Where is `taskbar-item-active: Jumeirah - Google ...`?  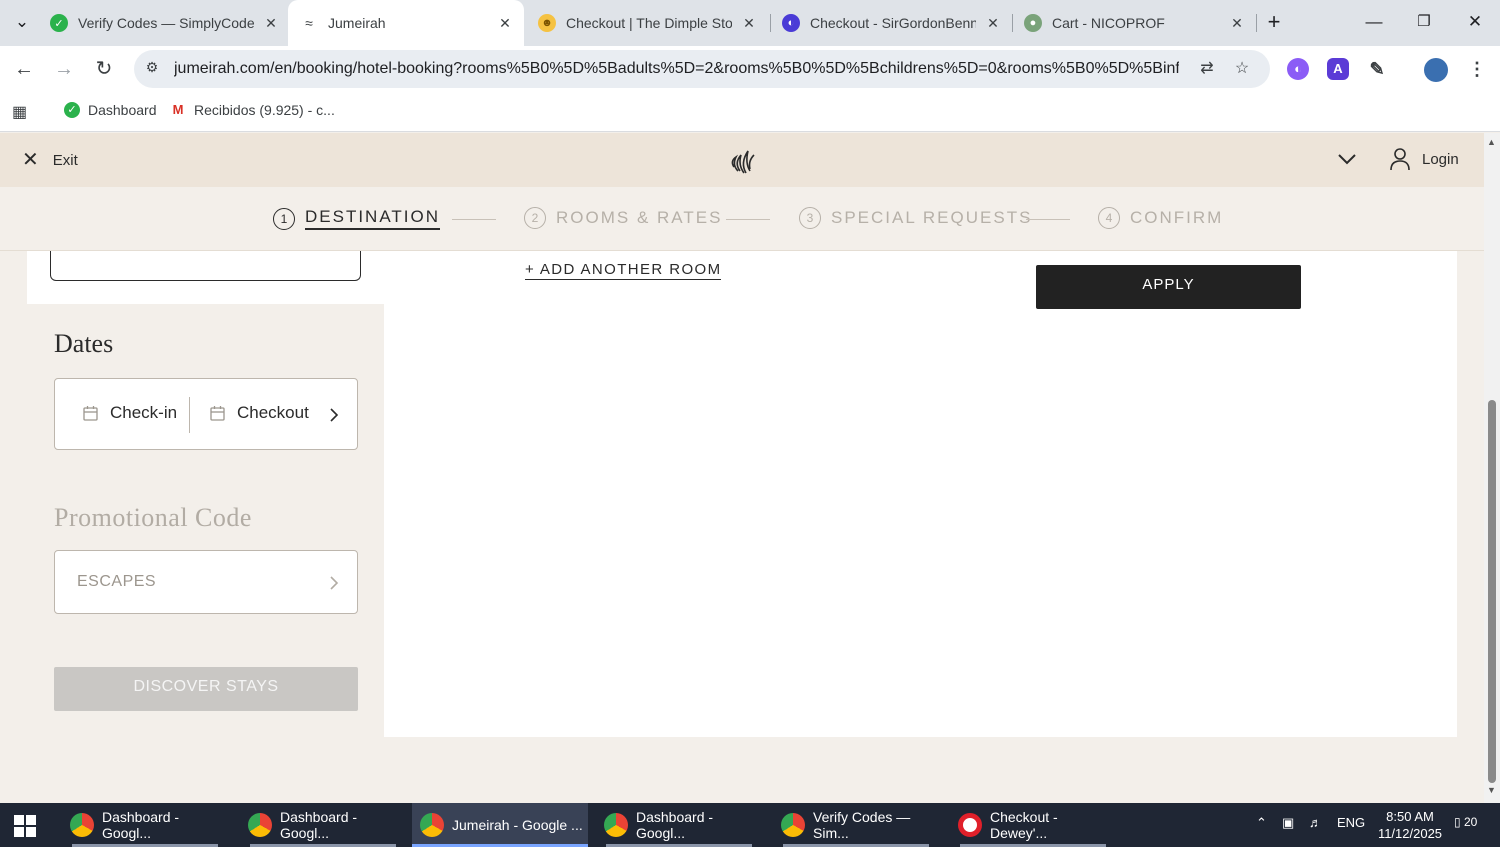
taskbar-item-active: Jumeirah - Google ... is located at coordinates (500, 825).